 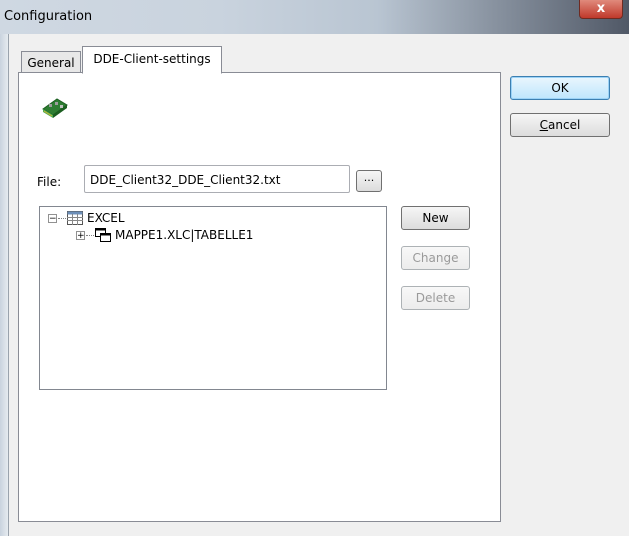 What do you see at coordinates (544, 125) in the screenshot?
I see `cancel-mnemonic: C` at bounding box center [544, 125].